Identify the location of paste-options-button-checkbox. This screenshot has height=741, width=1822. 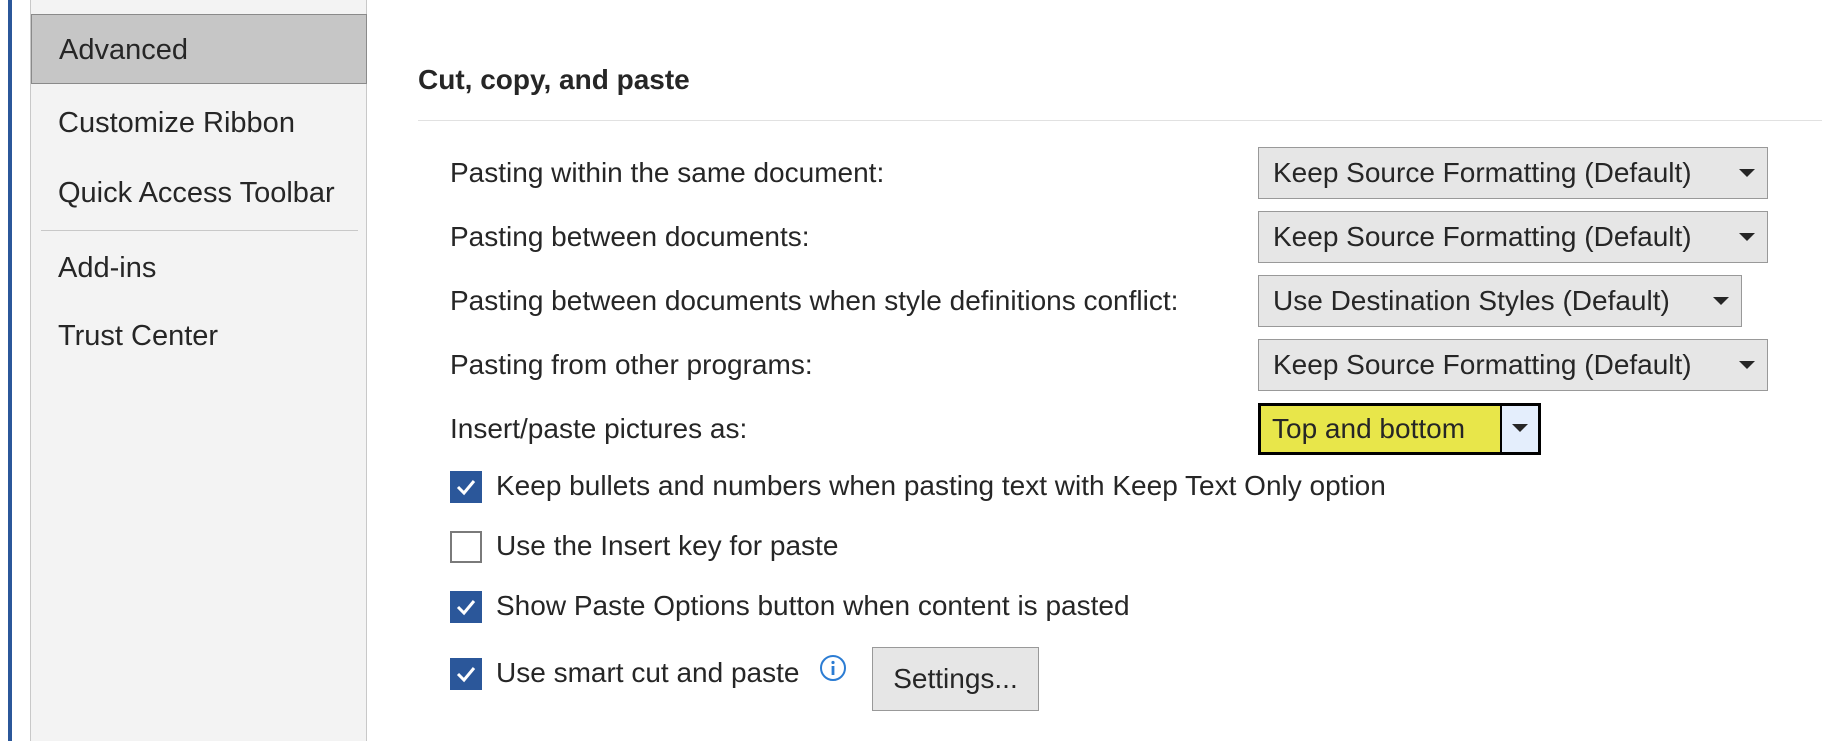
(466, 607).